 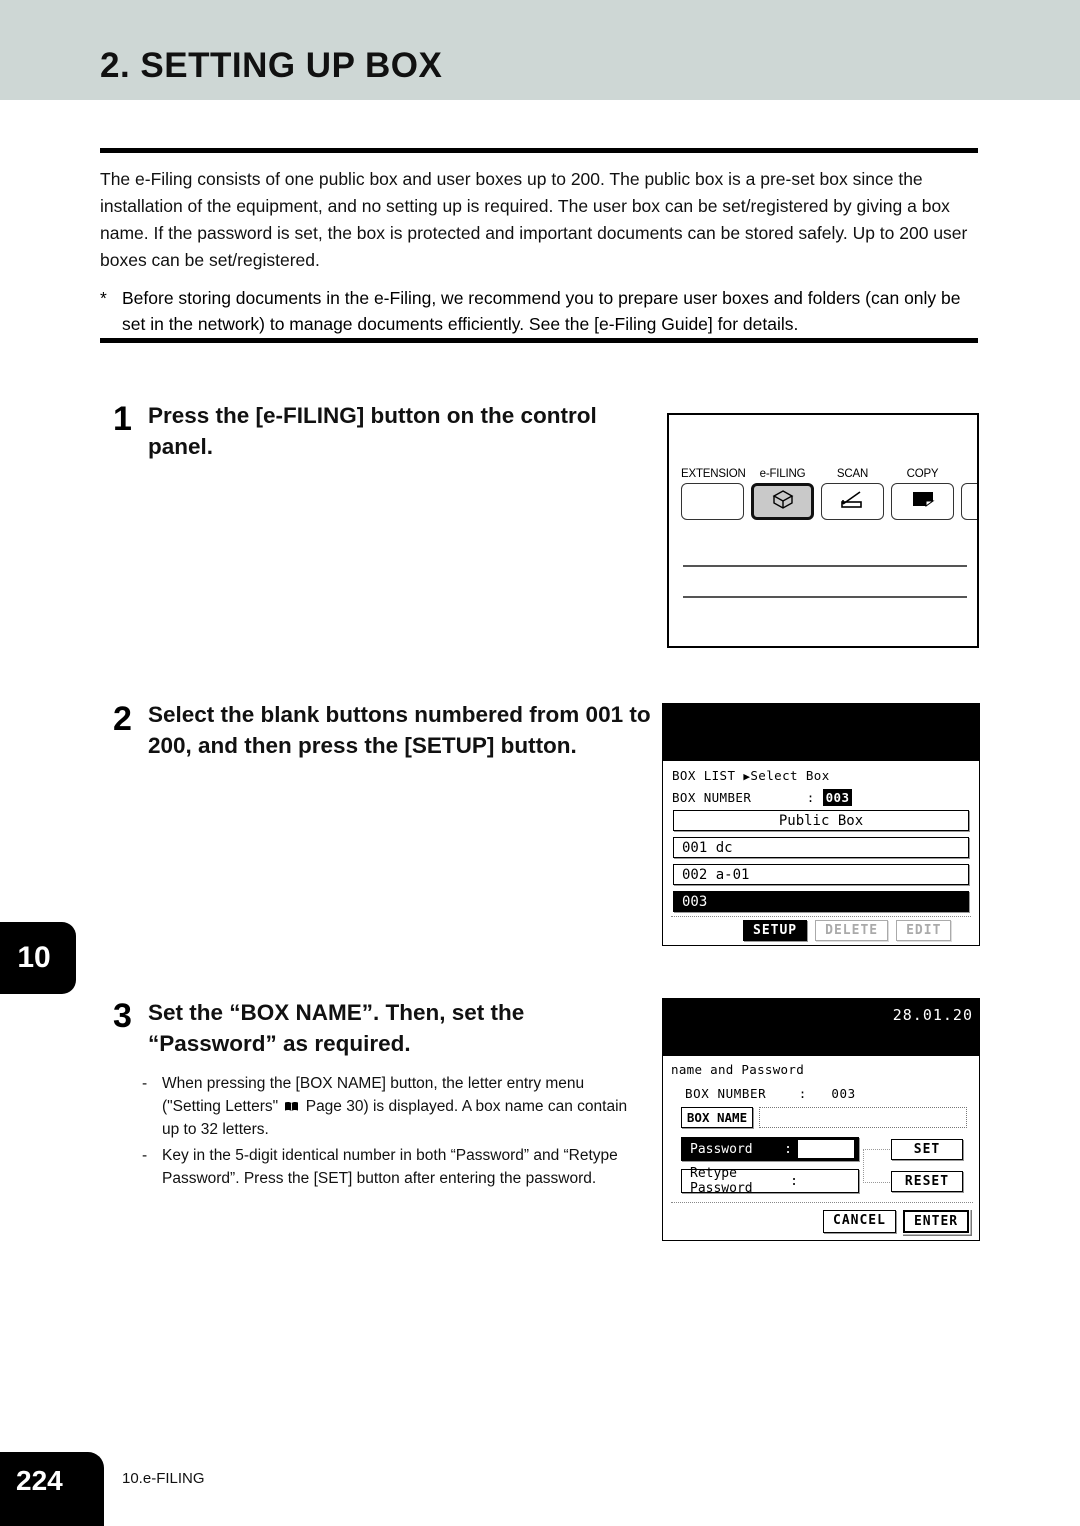 I want to click on lcd-password-title: name and Password, so click(x=738, y=1069).